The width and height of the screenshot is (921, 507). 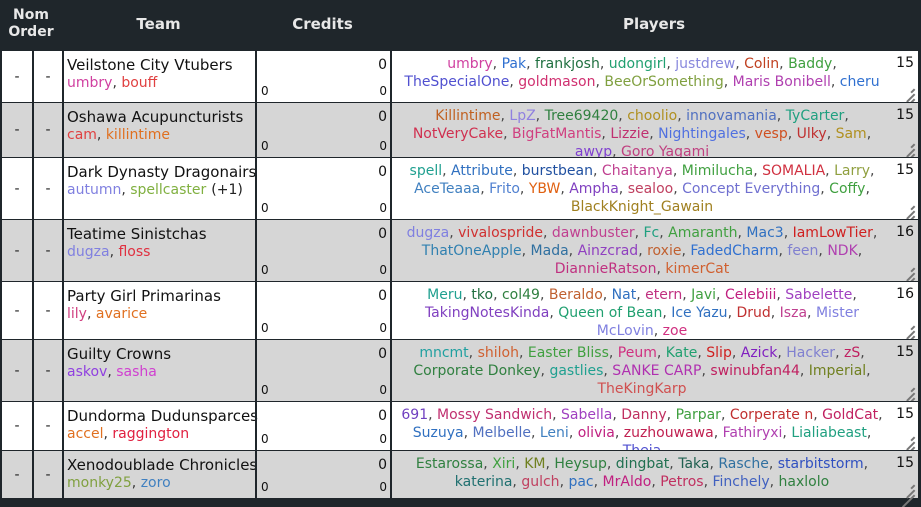 I want to click on player-name: Mimilucha, so click(x=717, y=171).